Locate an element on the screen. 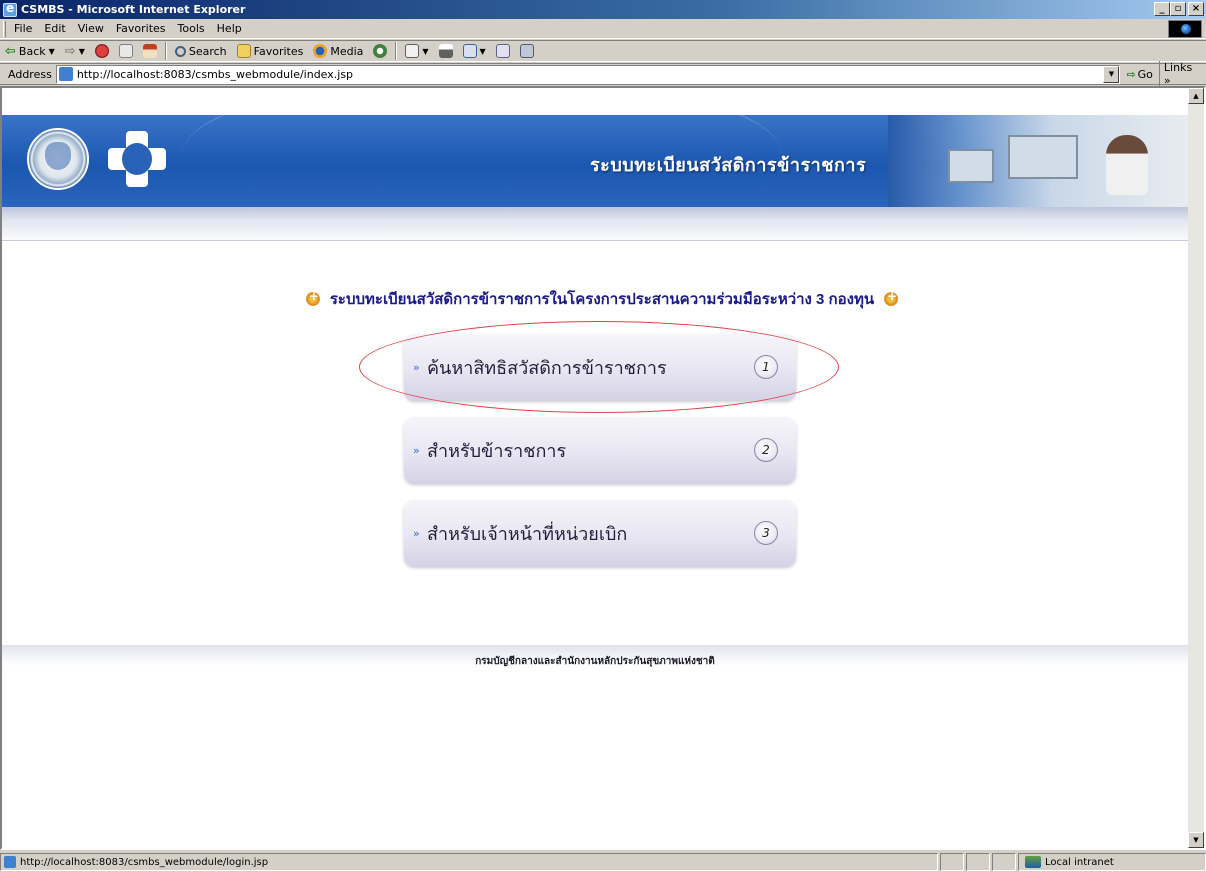 The image size is (1206, 872). edit-page-icon is located at coordinates (469, 51).